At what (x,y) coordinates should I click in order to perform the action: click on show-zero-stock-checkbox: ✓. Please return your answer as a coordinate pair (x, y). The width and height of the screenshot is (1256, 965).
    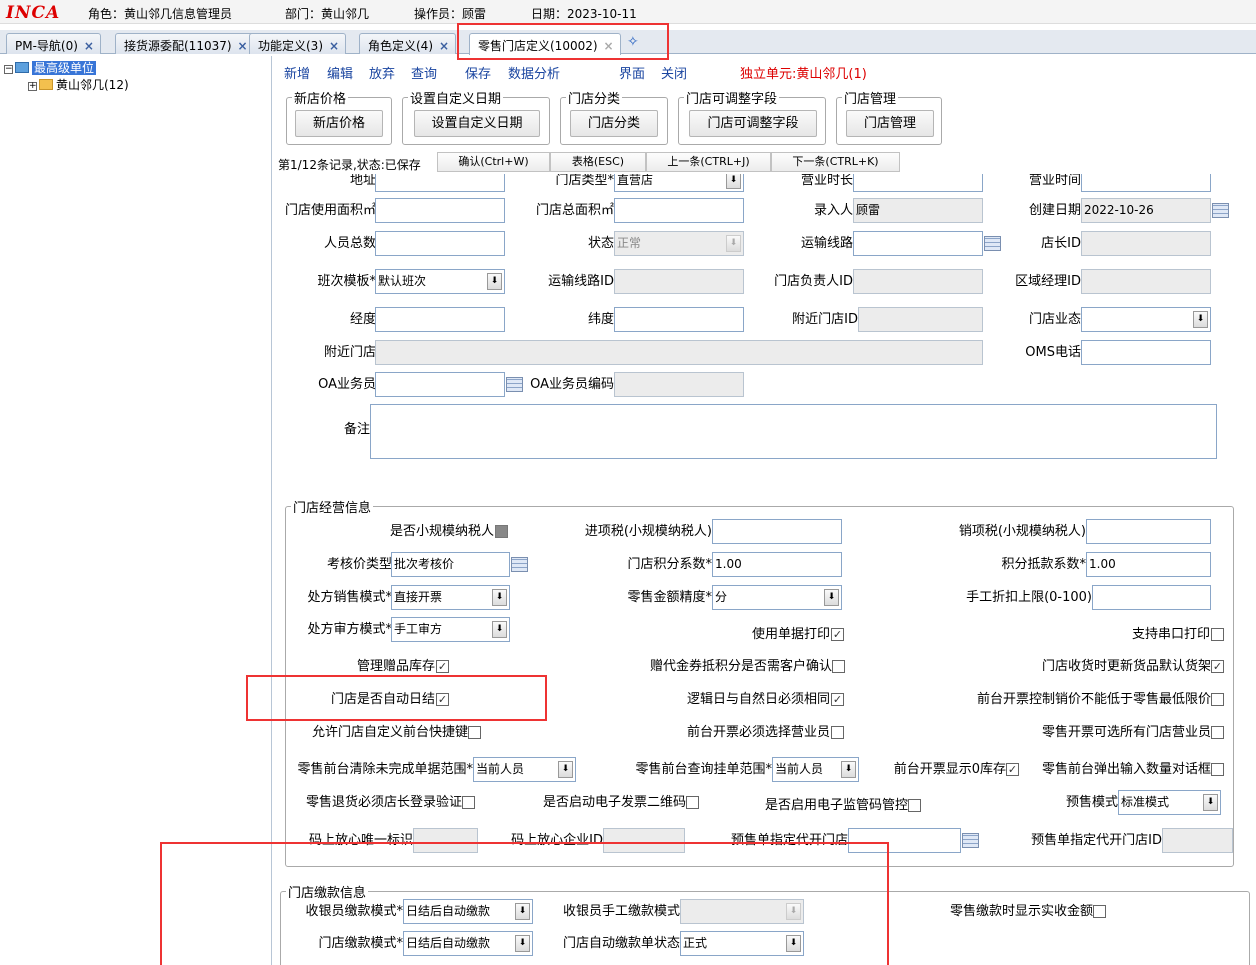
    Looking at the image, I should click on (1012, 769).